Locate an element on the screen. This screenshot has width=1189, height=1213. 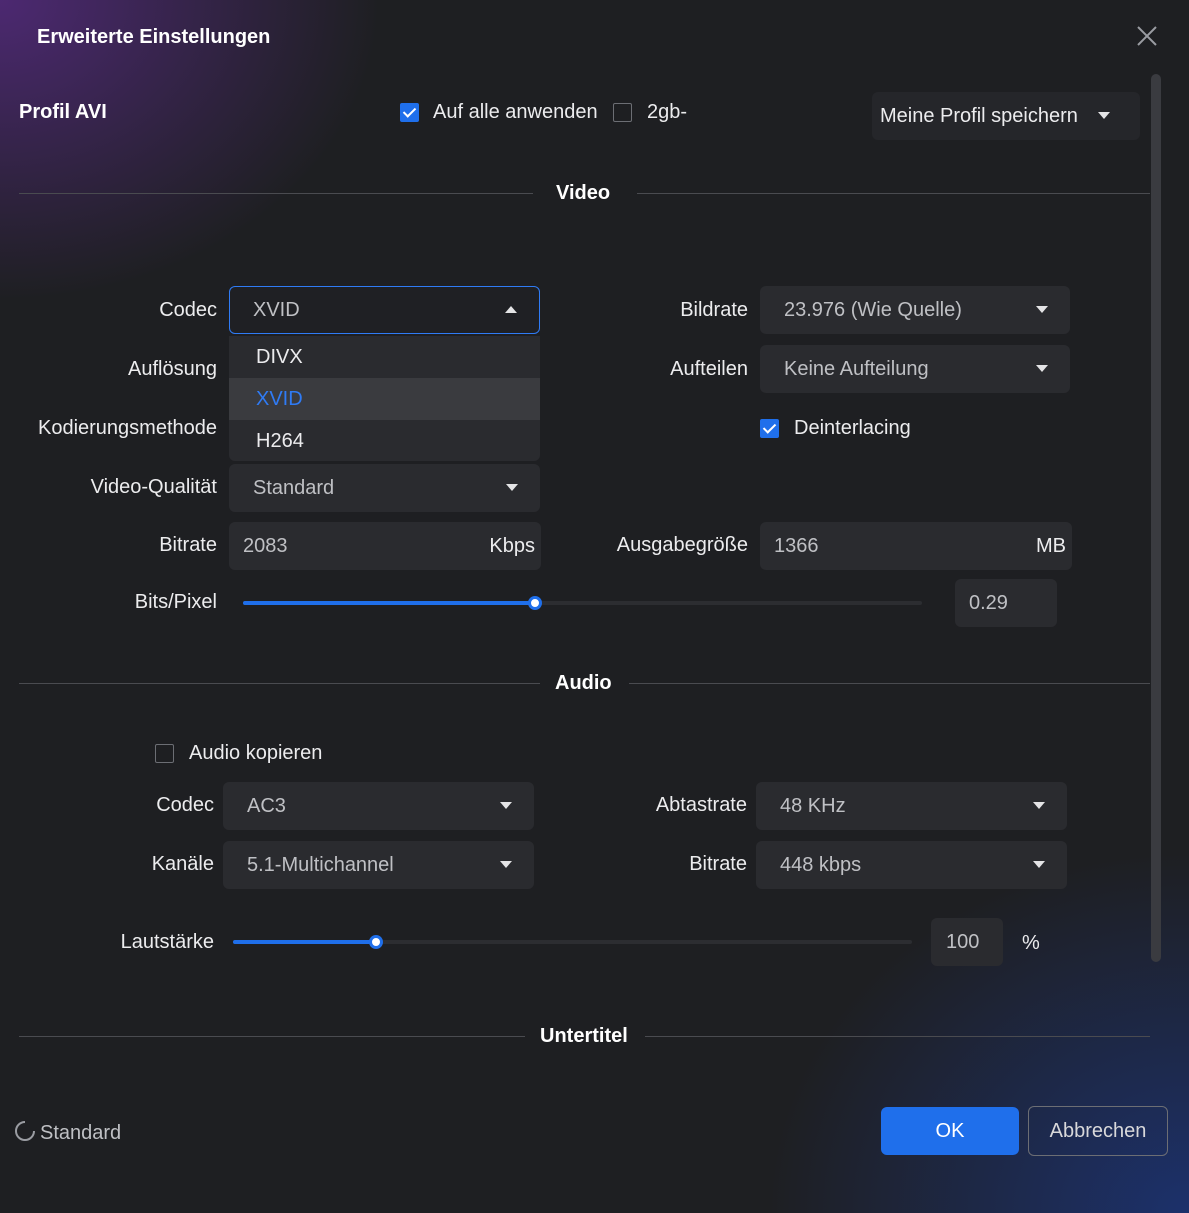
framerate-label: Bildrate is located at coordinates (714, 310).